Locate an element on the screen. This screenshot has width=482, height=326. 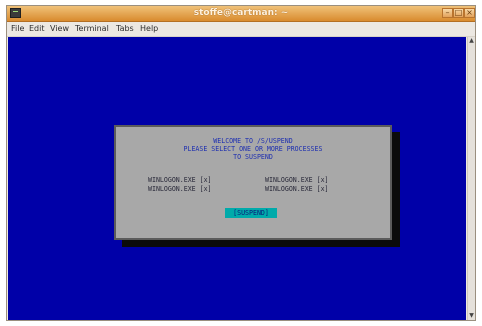
scroll-up-icon: ▲ is located at coordinates (471, 41).